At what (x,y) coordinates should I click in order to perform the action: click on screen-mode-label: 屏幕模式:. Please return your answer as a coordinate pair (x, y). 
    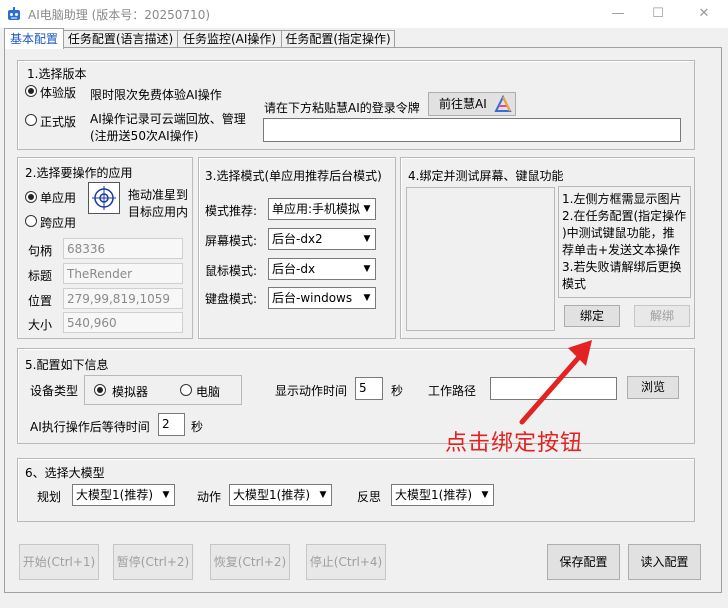
    Looking at the image, I should click on (231, 241).